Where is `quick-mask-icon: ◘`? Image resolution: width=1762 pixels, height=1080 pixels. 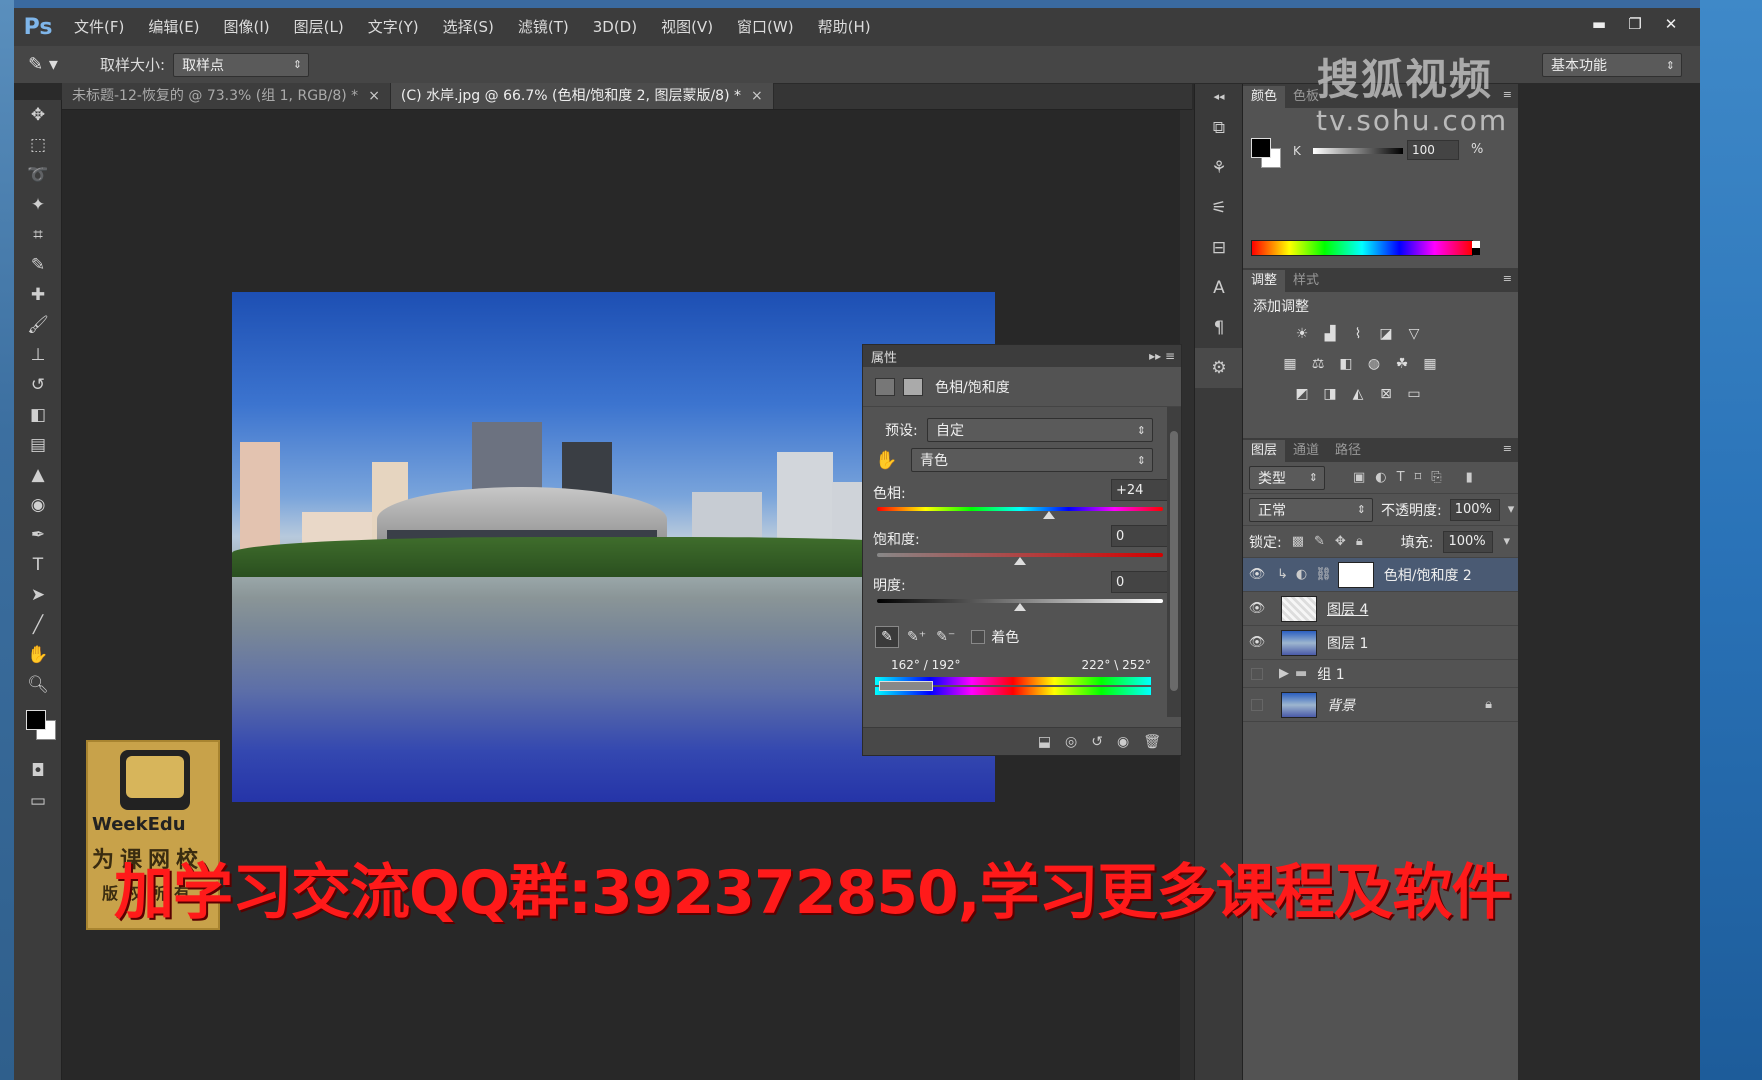
quick-mask-icon: ◘ is located at coordinates (38, 771).